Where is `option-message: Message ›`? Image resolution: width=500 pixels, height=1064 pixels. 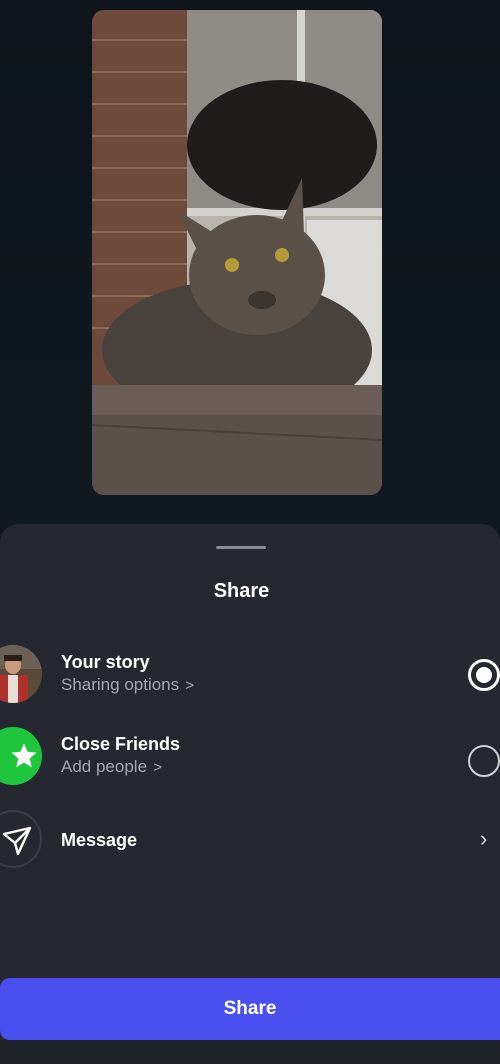 option-message: Message › is located at coordinates (250, 842).